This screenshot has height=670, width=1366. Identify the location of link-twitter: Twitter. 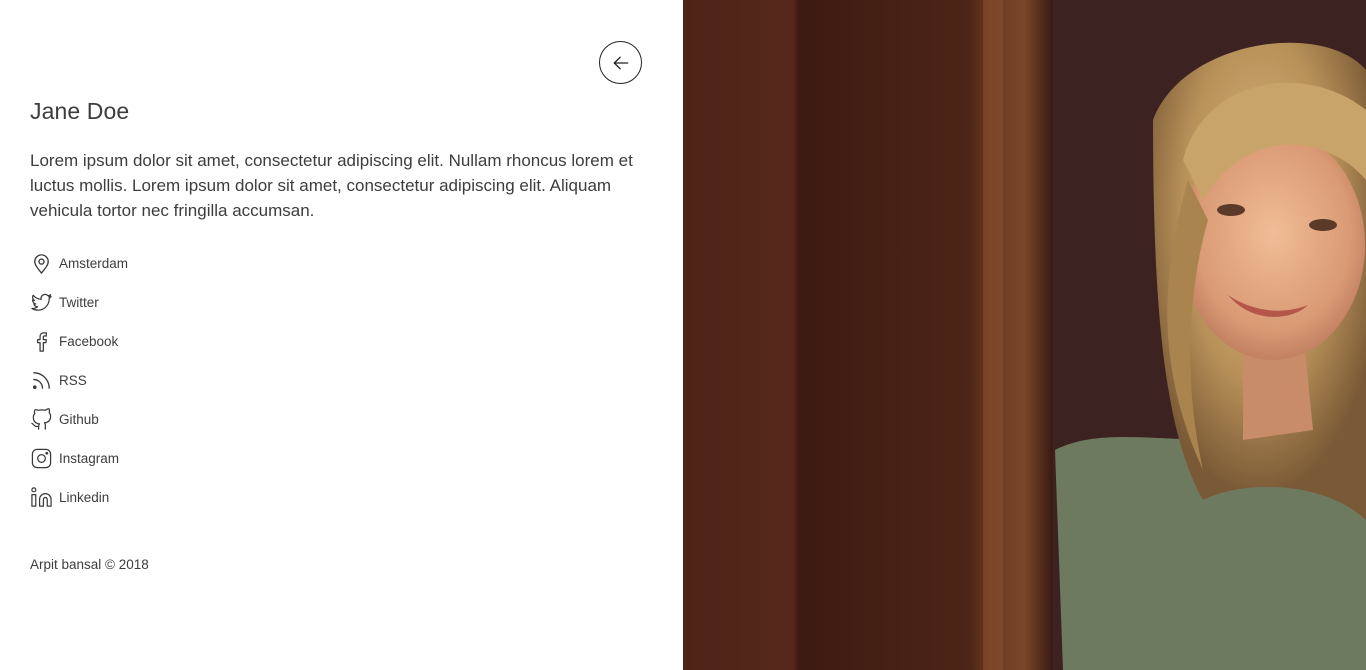
(79, 302).